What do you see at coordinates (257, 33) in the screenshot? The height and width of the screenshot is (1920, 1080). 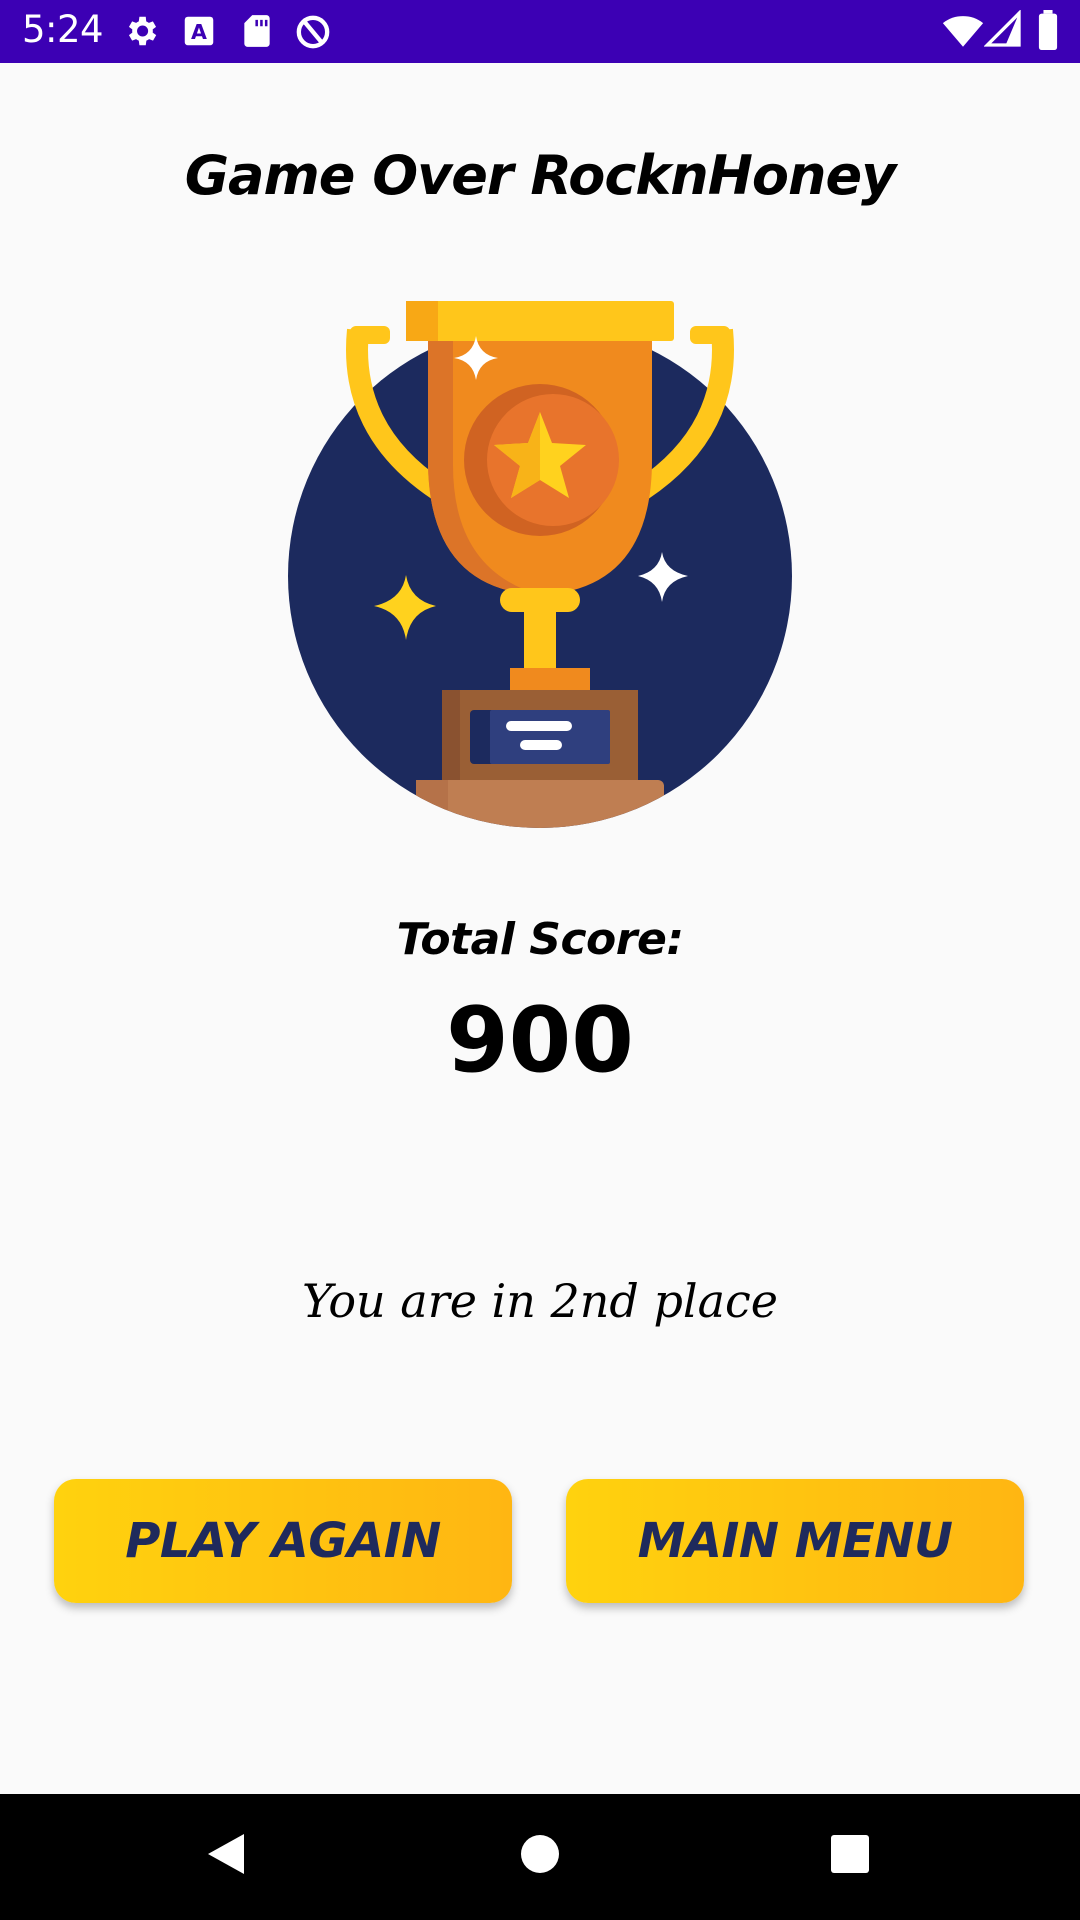 I see `sd-card-icon` at bounding box center [257, 33].